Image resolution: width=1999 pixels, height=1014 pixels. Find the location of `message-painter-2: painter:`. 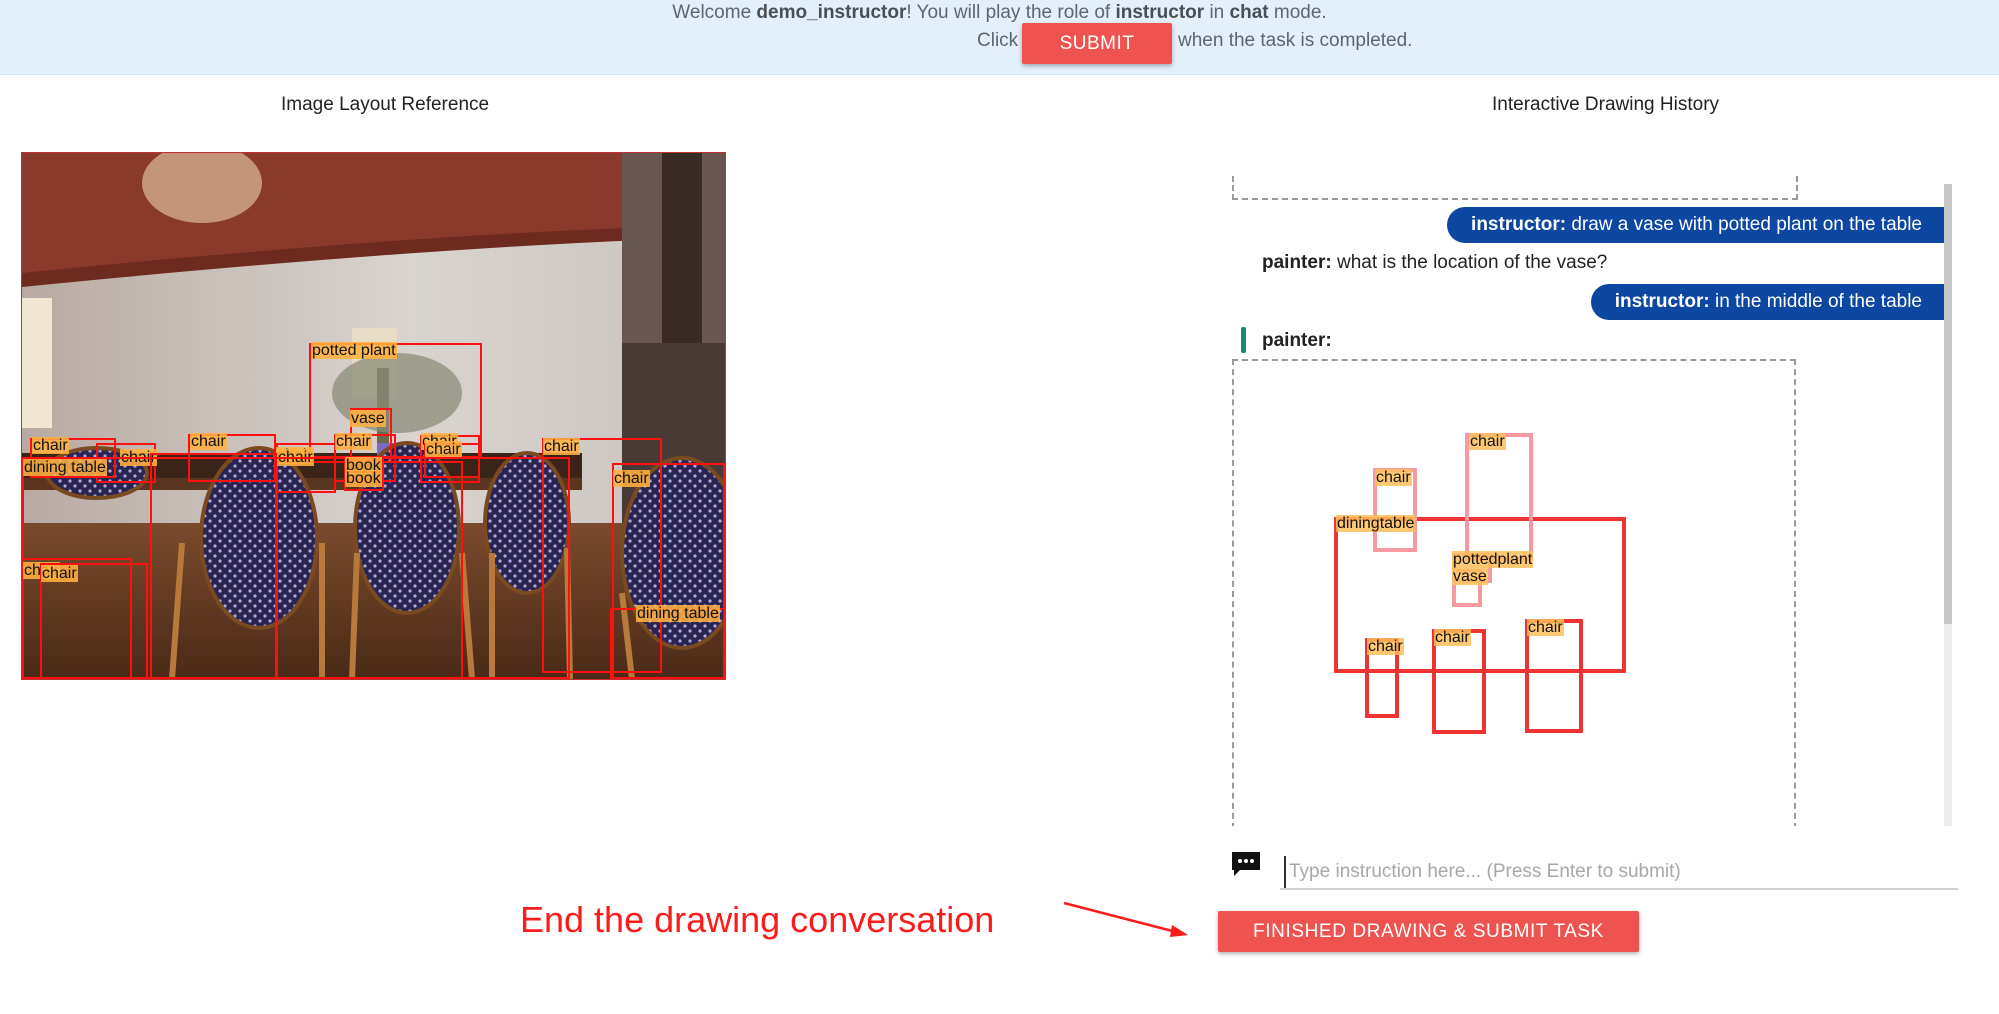

message-painter-2: painter: is located at coordinates (1297, 341).